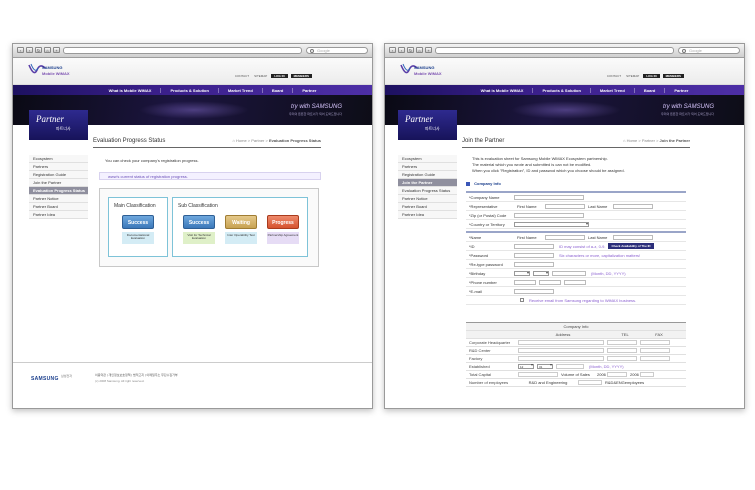  I want to click on phone-part3-input, so click(575, 282).